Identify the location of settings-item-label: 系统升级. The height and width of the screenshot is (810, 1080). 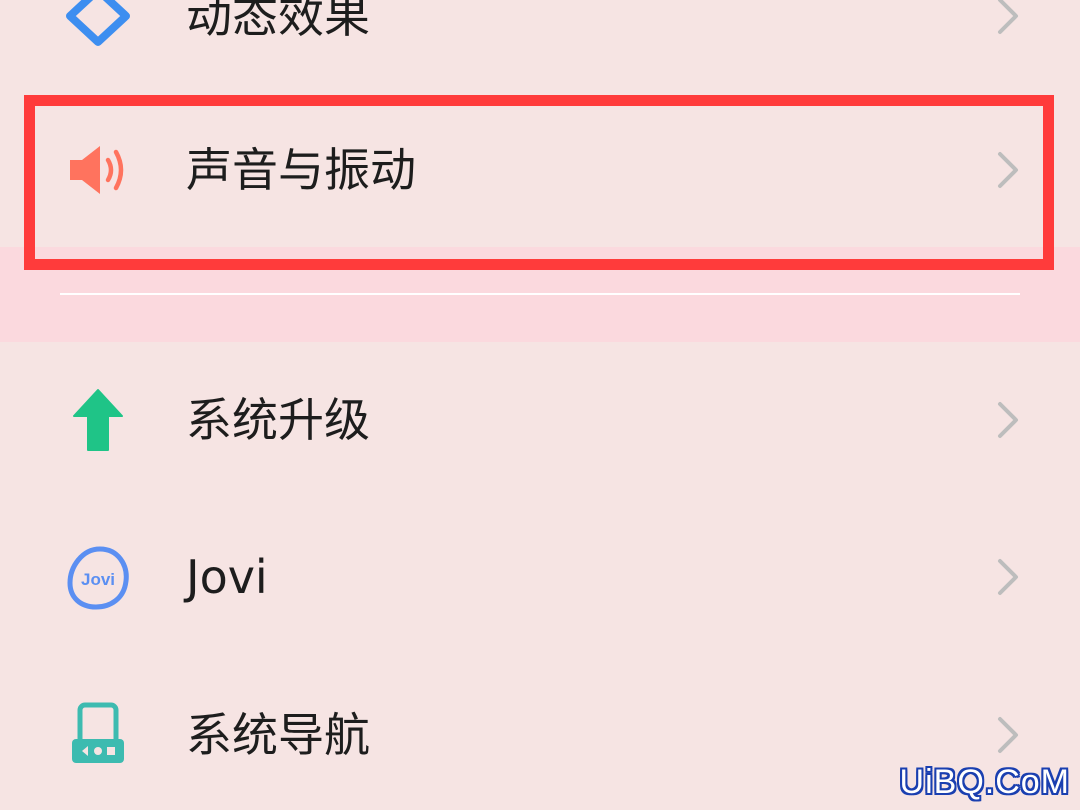
(278, 420).